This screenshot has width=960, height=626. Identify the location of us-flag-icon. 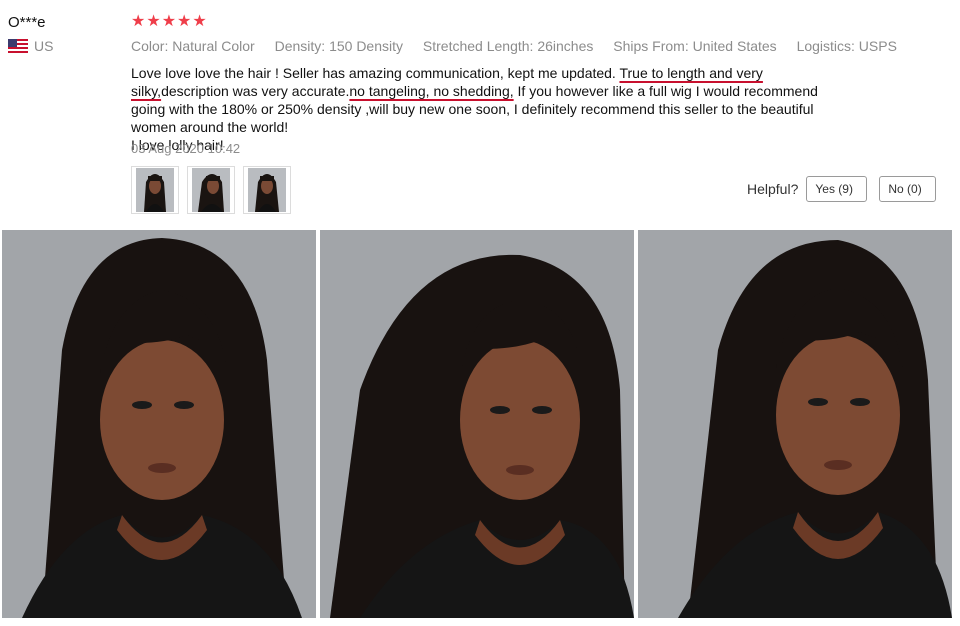
(18, 46).